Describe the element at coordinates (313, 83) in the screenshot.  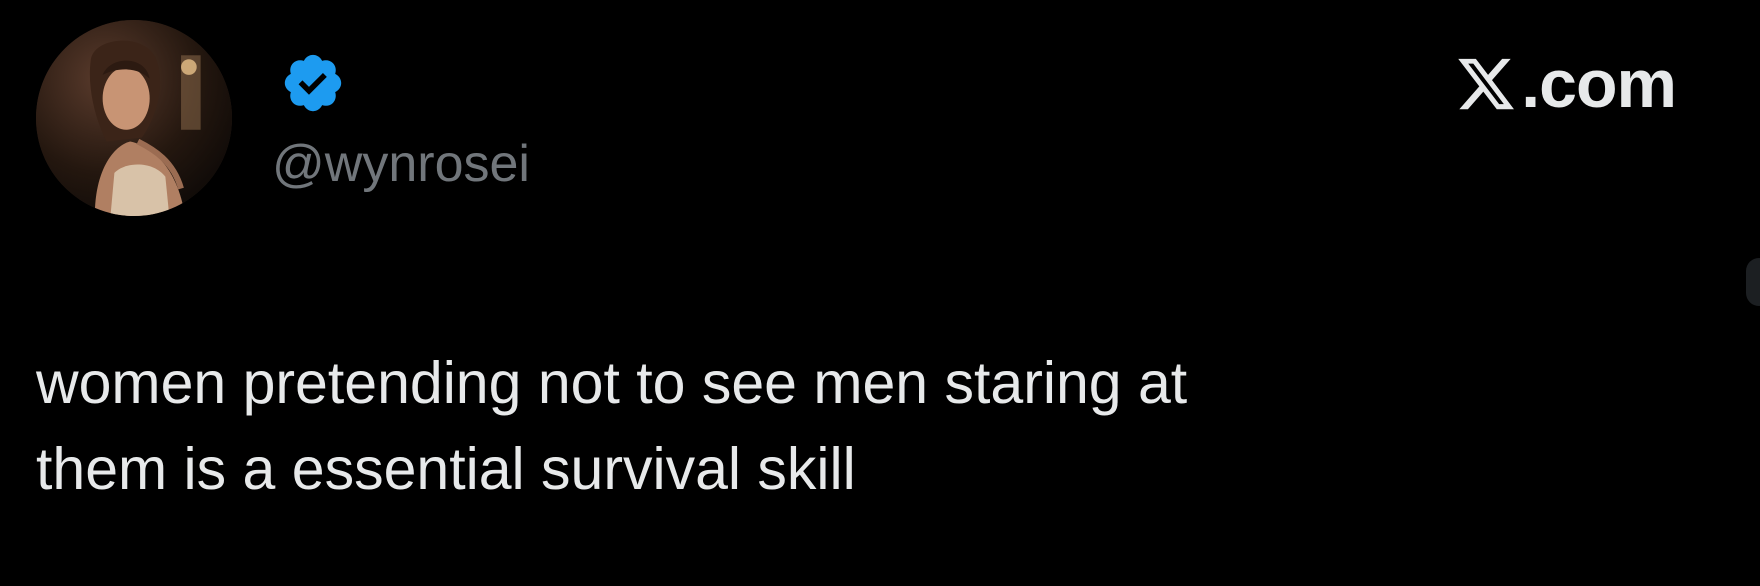
I see `verified-badge-icon` at that location.